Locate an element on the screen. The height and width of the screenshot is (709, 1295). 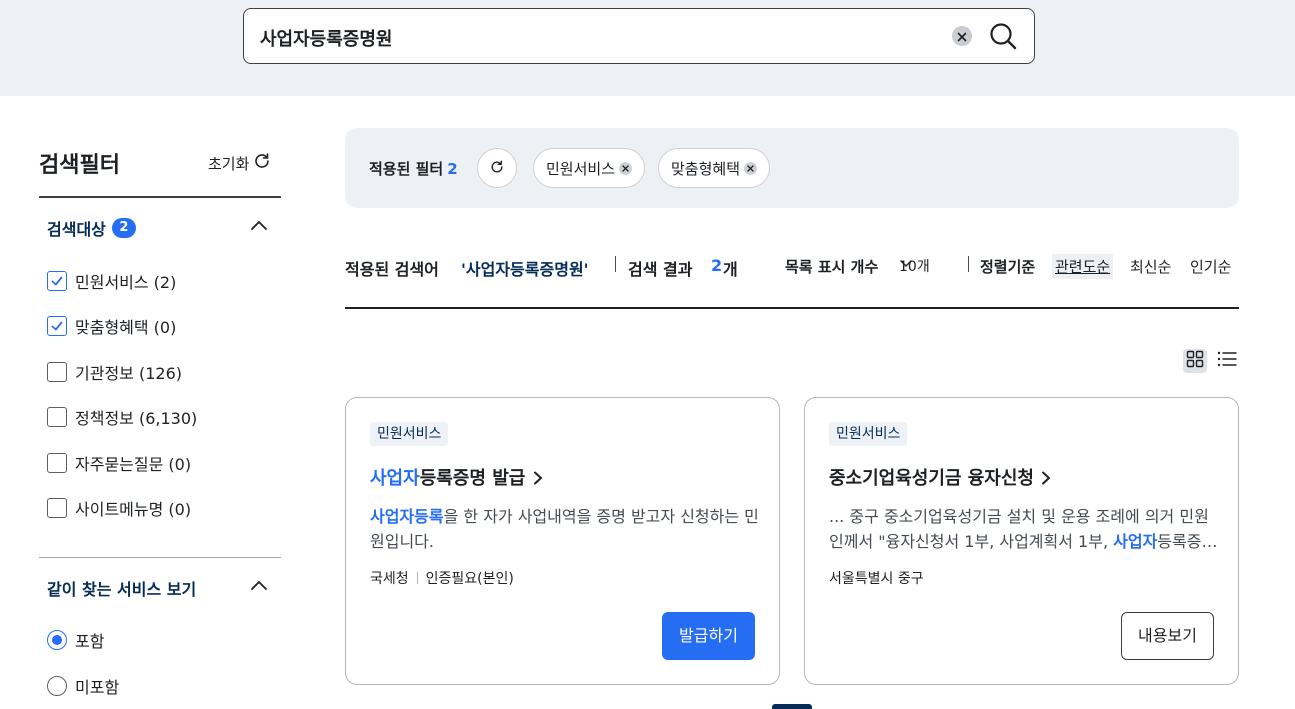
auth-requirement: 인증필요(본인) is located at coordinates (469, 579).